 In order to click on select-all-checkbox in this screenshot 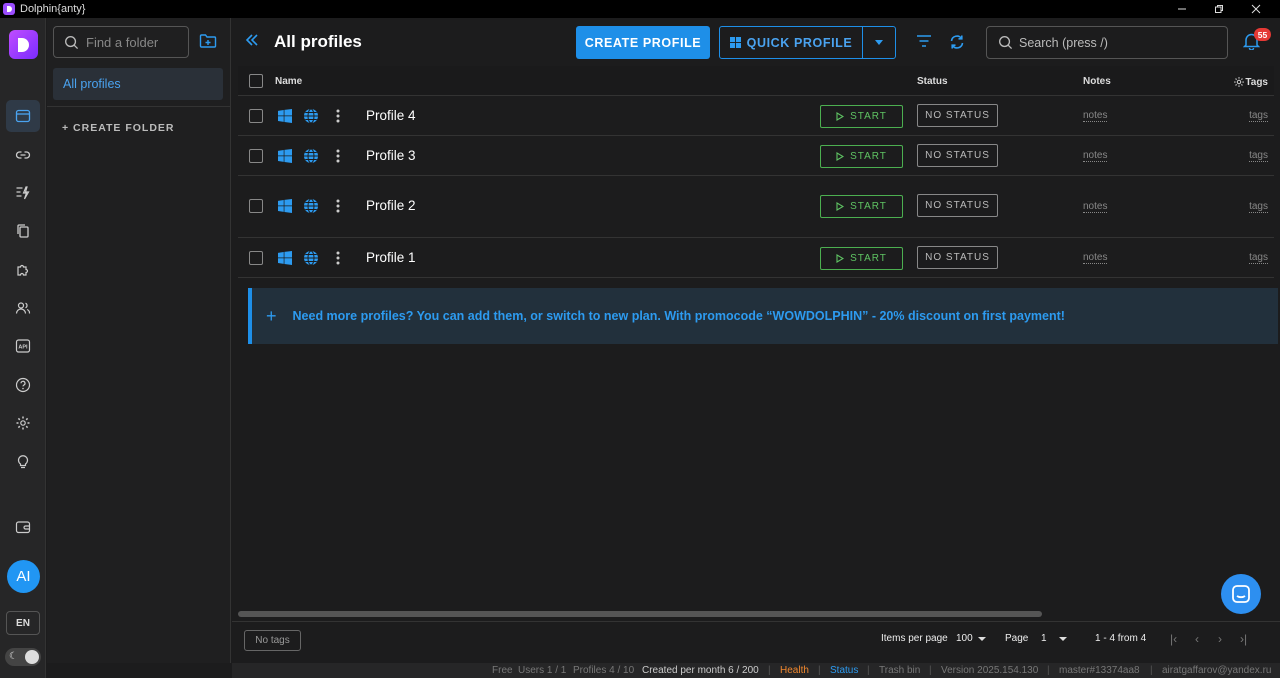, I will do `click(256, 81)`.